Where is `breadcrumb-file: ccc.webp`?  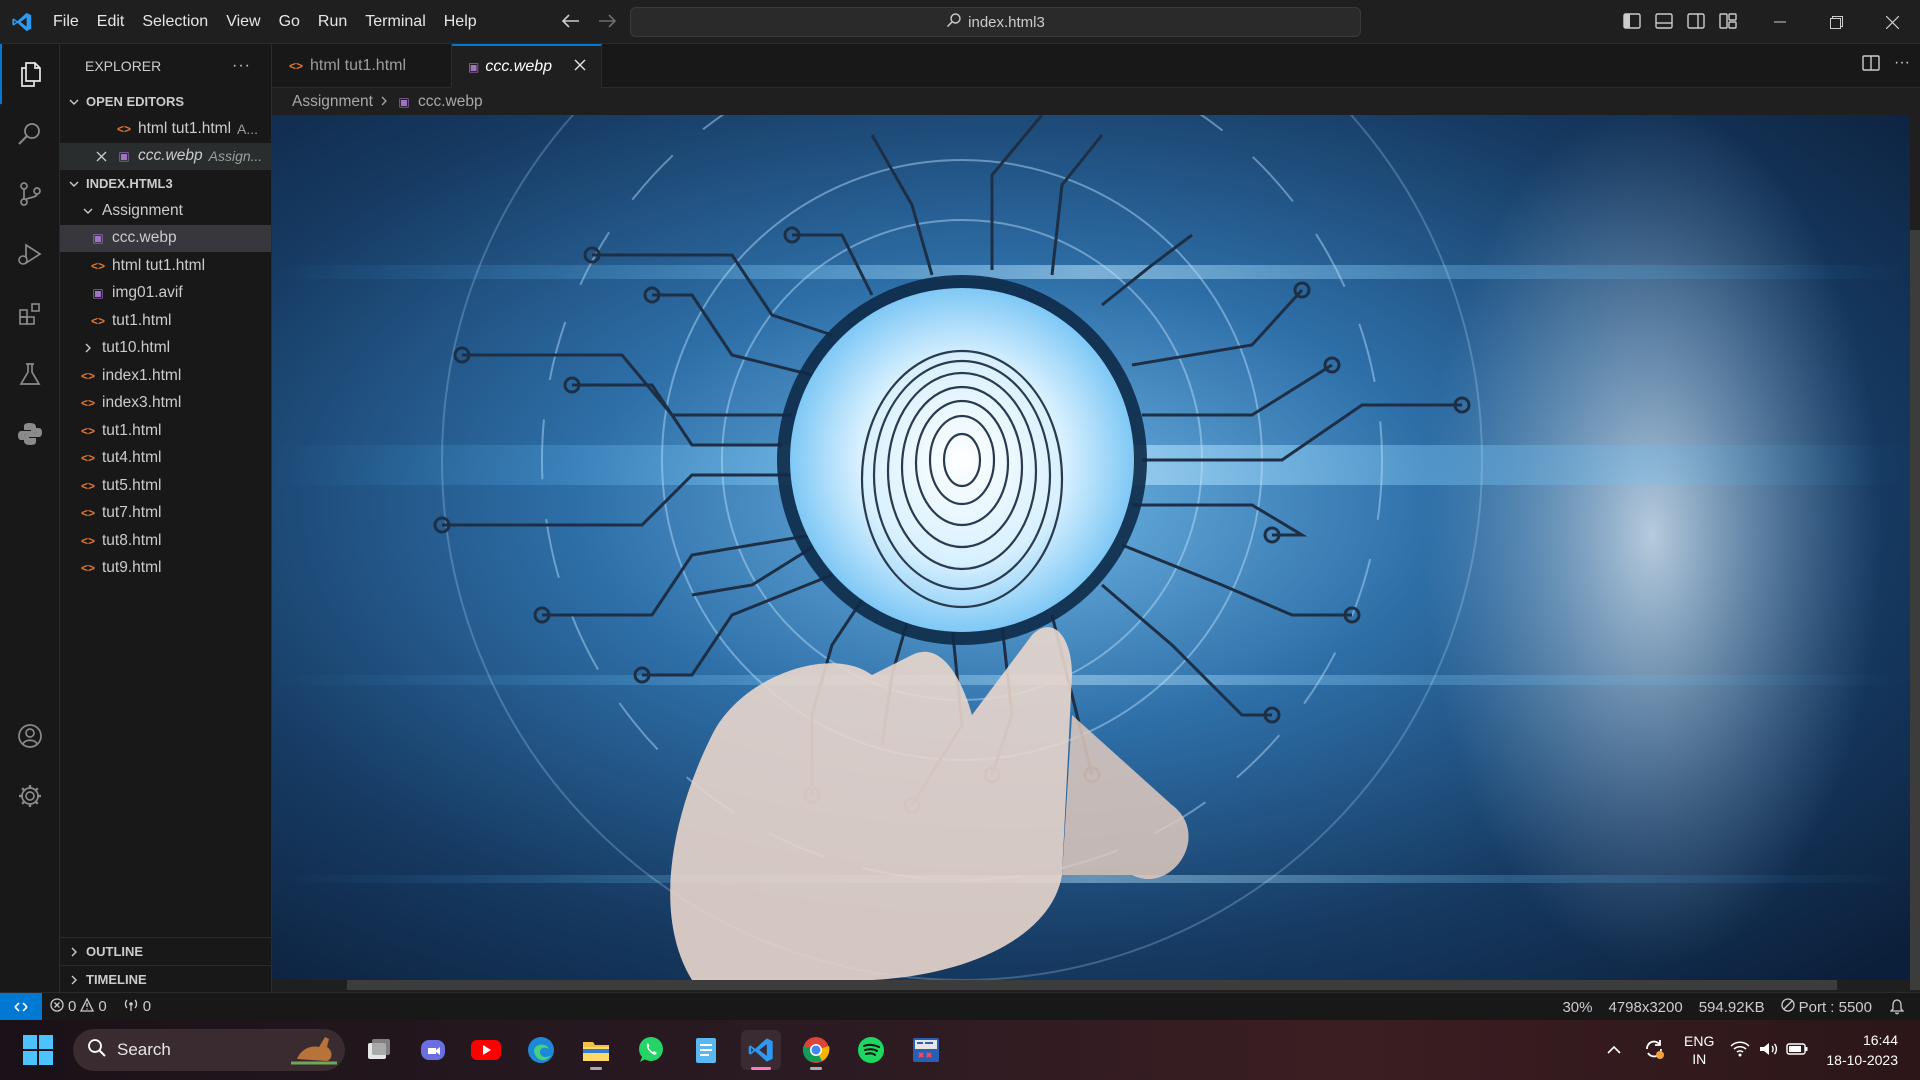
breadcrumb-file: ccc.webp is located at coordinates (450, 102).